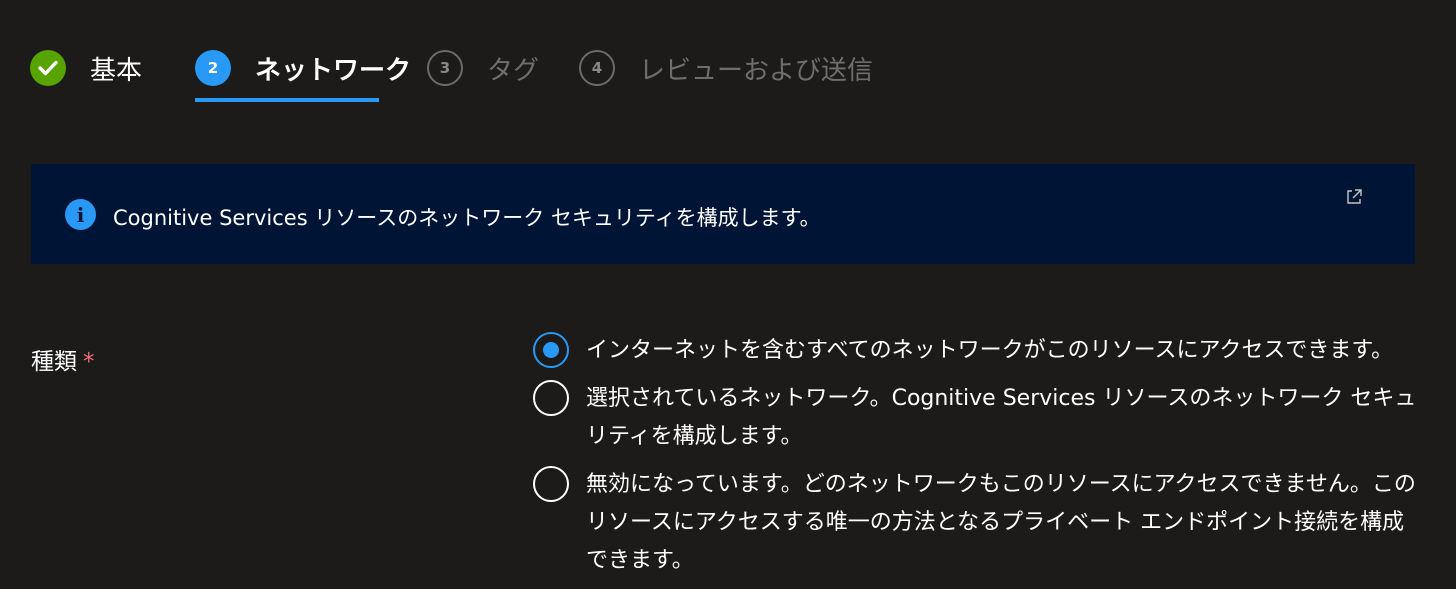 This screenshot has width=1456, height=589. I want to click on required-asterisk: *, so click(89, 362).